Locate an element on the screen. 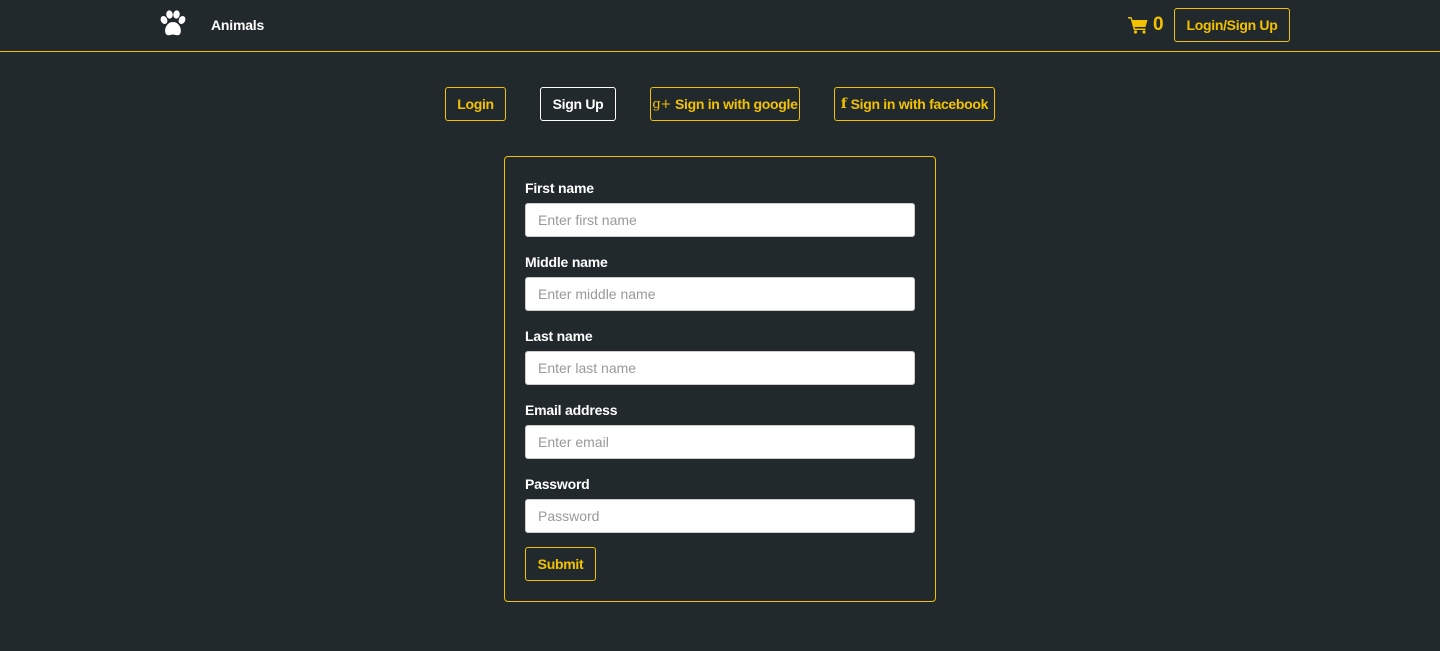 This screenshot has height=651, width=1440. password-input is located at coordinates (720, 516).